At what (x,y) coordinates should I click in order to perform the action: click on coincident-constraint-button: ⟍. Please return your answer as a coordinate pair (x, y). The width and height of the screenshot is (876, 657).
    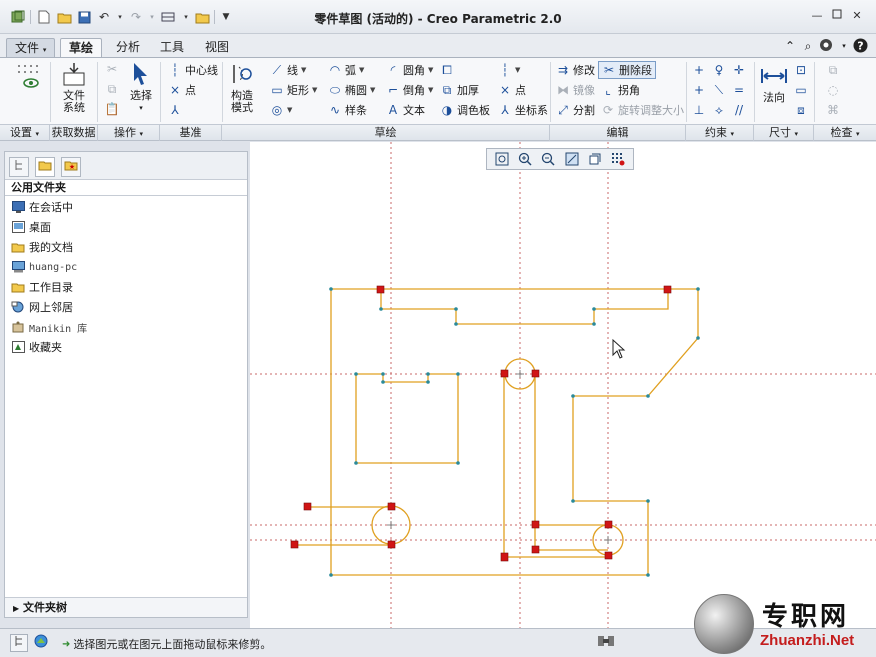
    Looking at the image, I should click on (719, 90).